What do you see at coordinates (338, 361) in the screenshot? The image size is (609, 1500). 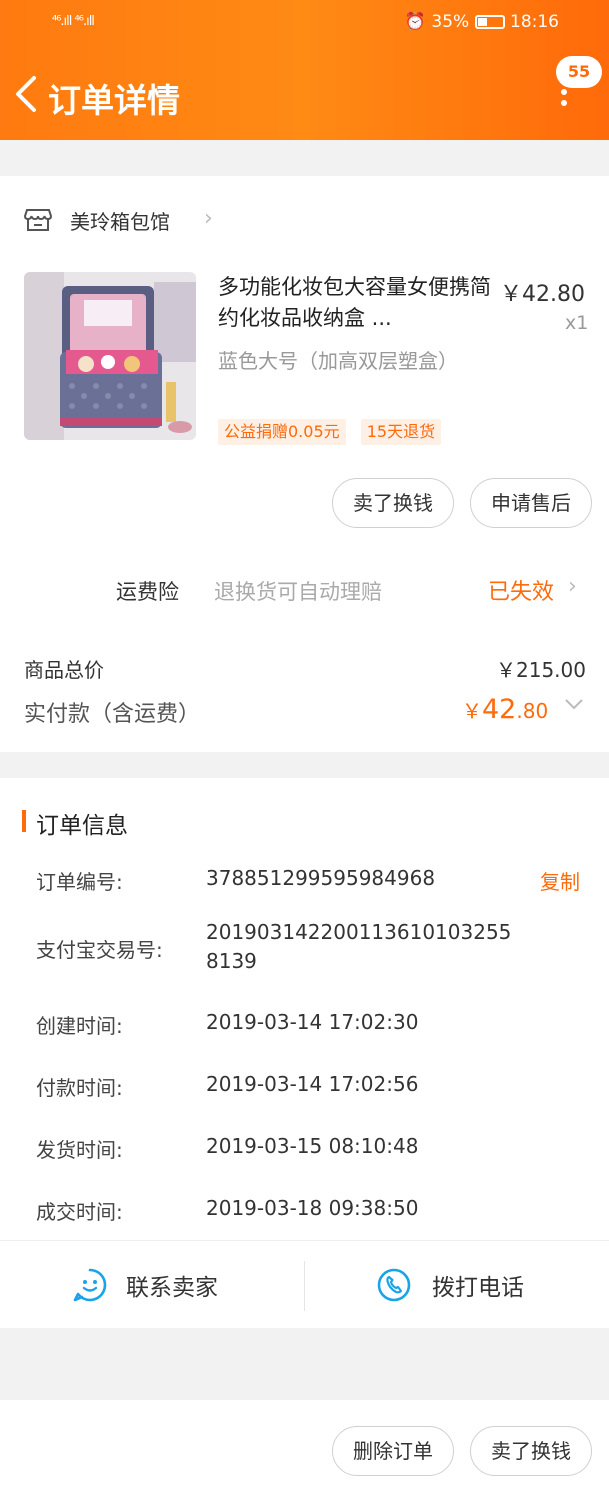 I see `product-sku: 蓝色大号（加高双层塑盒）` at bounding box center [338, 361].